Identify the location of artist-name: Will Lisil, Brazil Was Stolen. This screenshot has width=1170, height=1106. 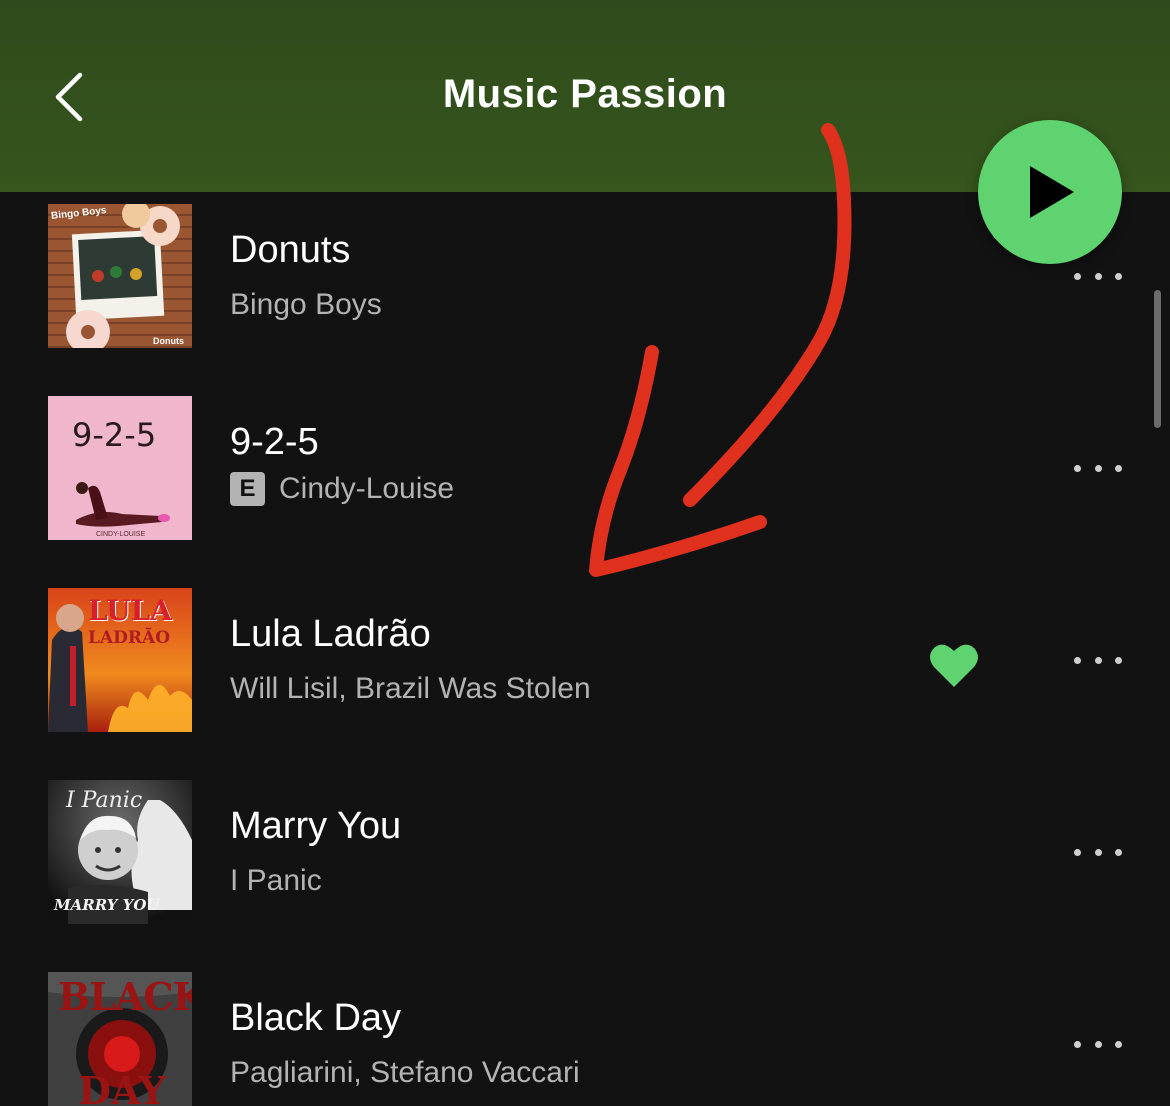
(410, 688).